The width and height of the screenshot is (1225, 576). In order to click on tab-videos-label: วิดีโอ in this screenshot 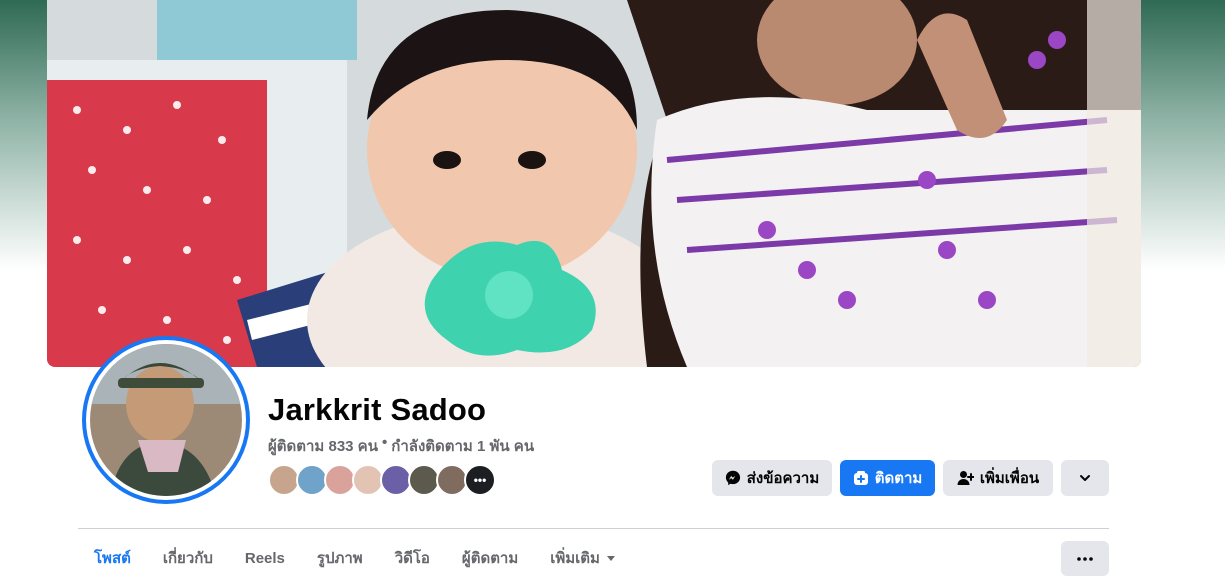, I will do `click(412, 558)`.